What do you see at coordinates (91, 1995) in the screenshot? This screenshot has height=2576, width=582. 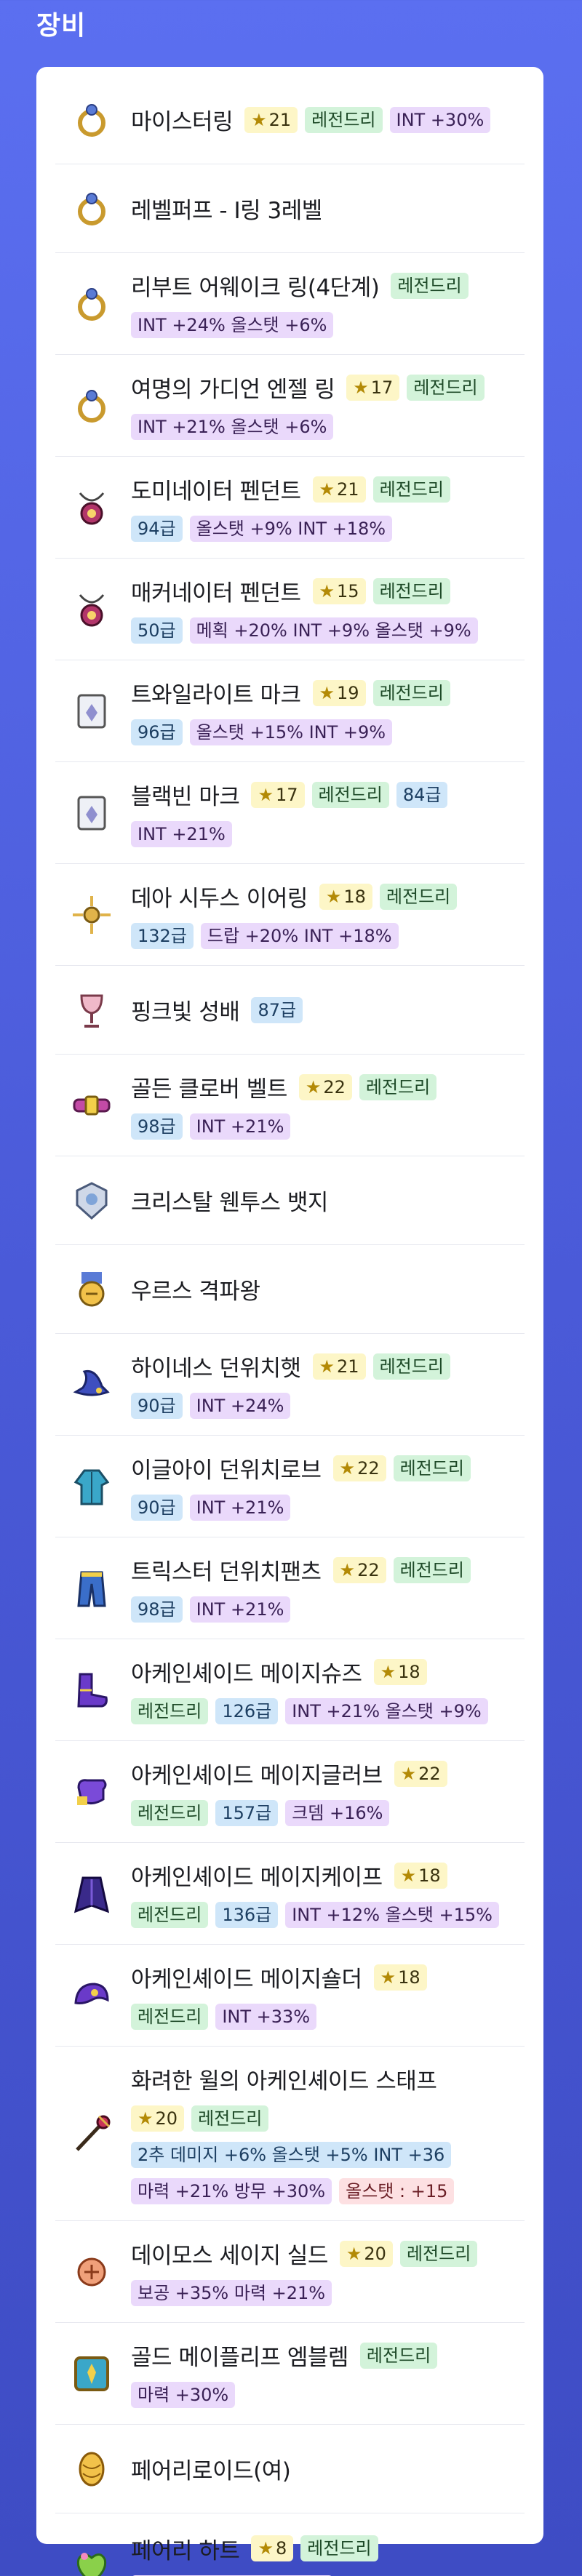 I see `shoulder-icon` at bounding box center [91, 1995].